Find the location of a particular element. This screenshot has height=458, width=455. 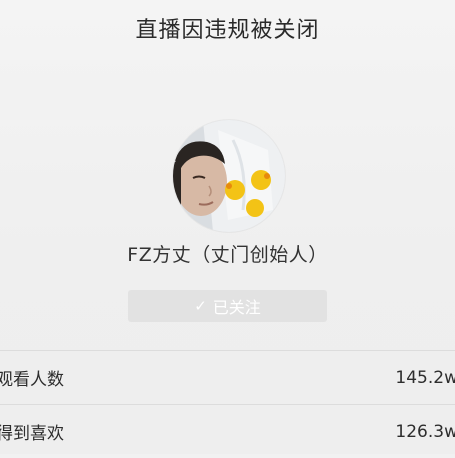

avatar-photo-icon is located at coordinates (229, 176).